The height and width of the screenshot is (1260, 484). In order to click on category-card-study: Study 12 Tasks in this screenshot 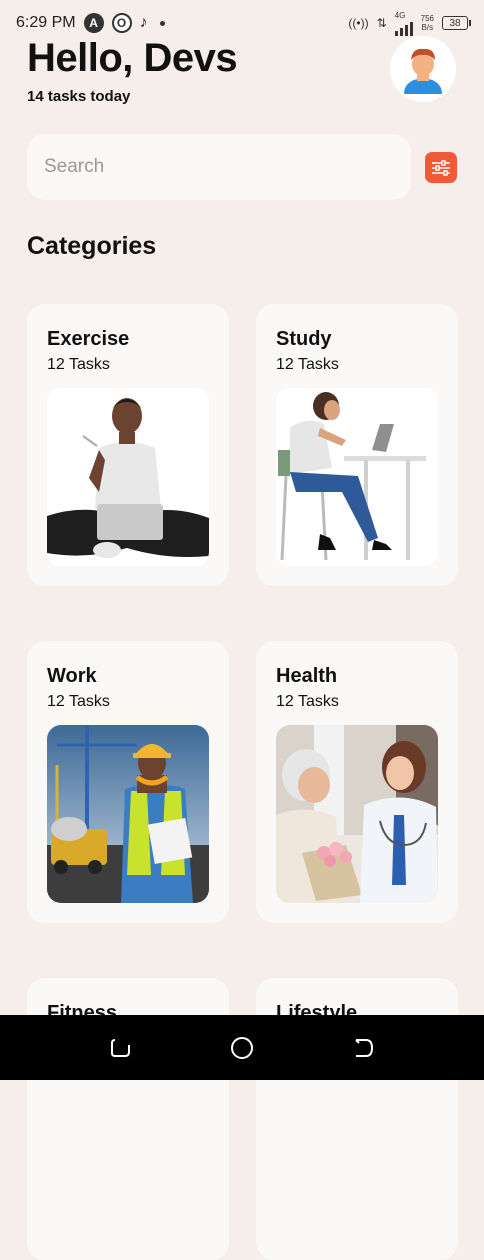, I will do `click(357, 445)`.